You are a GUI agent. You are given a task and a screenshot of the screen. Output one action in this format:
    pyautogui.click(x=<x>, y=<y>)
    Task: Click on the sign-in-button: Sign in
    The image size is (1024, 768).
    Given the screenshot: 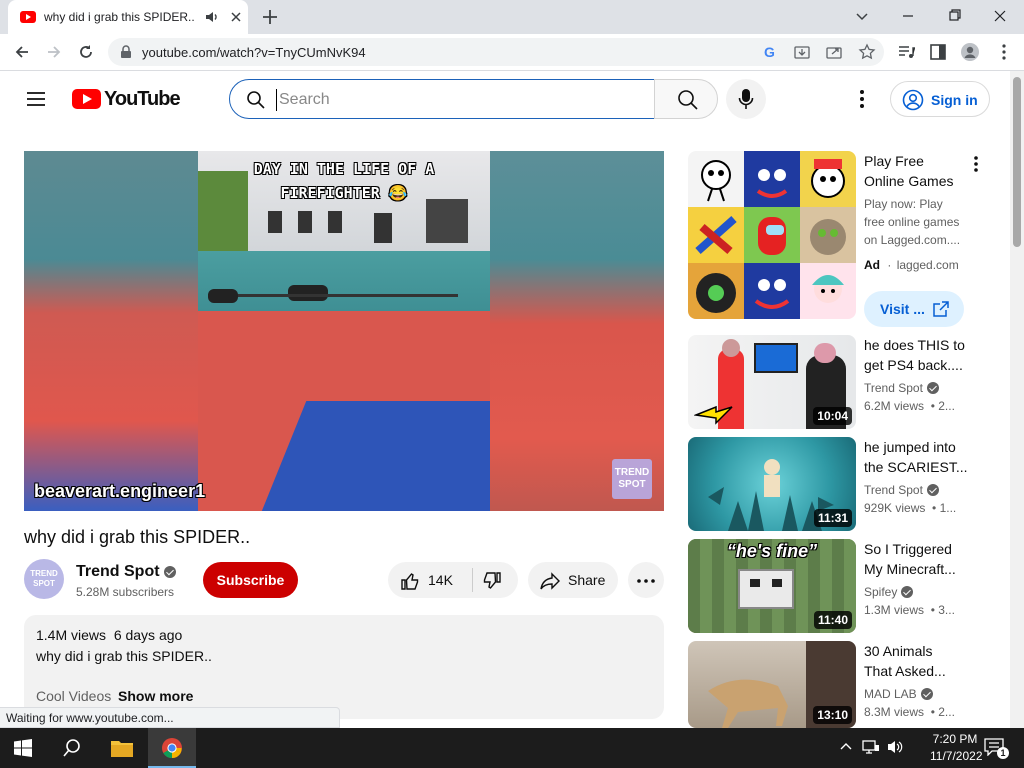 What is the action you would take?
    pyautogui.click(x=940, y=99)
    